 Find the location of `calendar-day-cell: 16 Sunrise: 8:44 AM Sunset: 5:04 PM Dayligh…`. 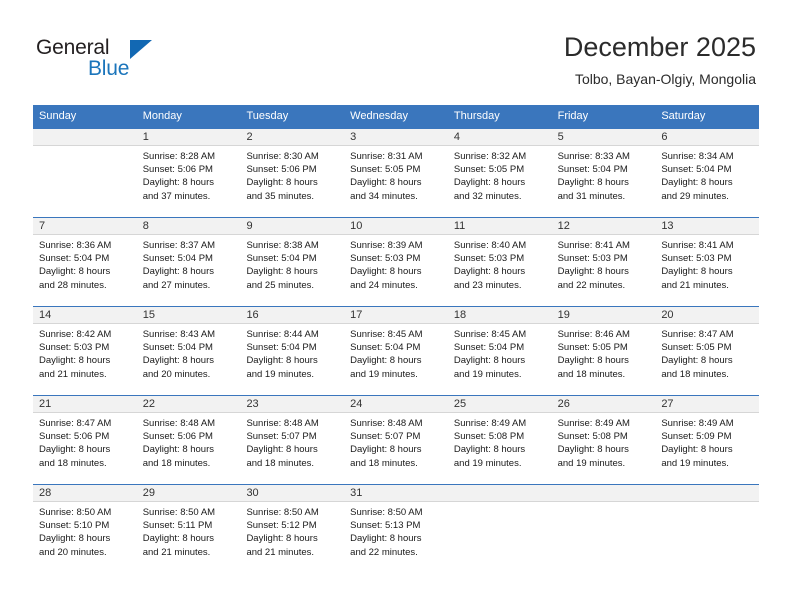

calendar-day-cell: 16 Sunrise: 8:44 AM Sunset: 5:04 PM Dayligh… is located at coordinates (292, 351).